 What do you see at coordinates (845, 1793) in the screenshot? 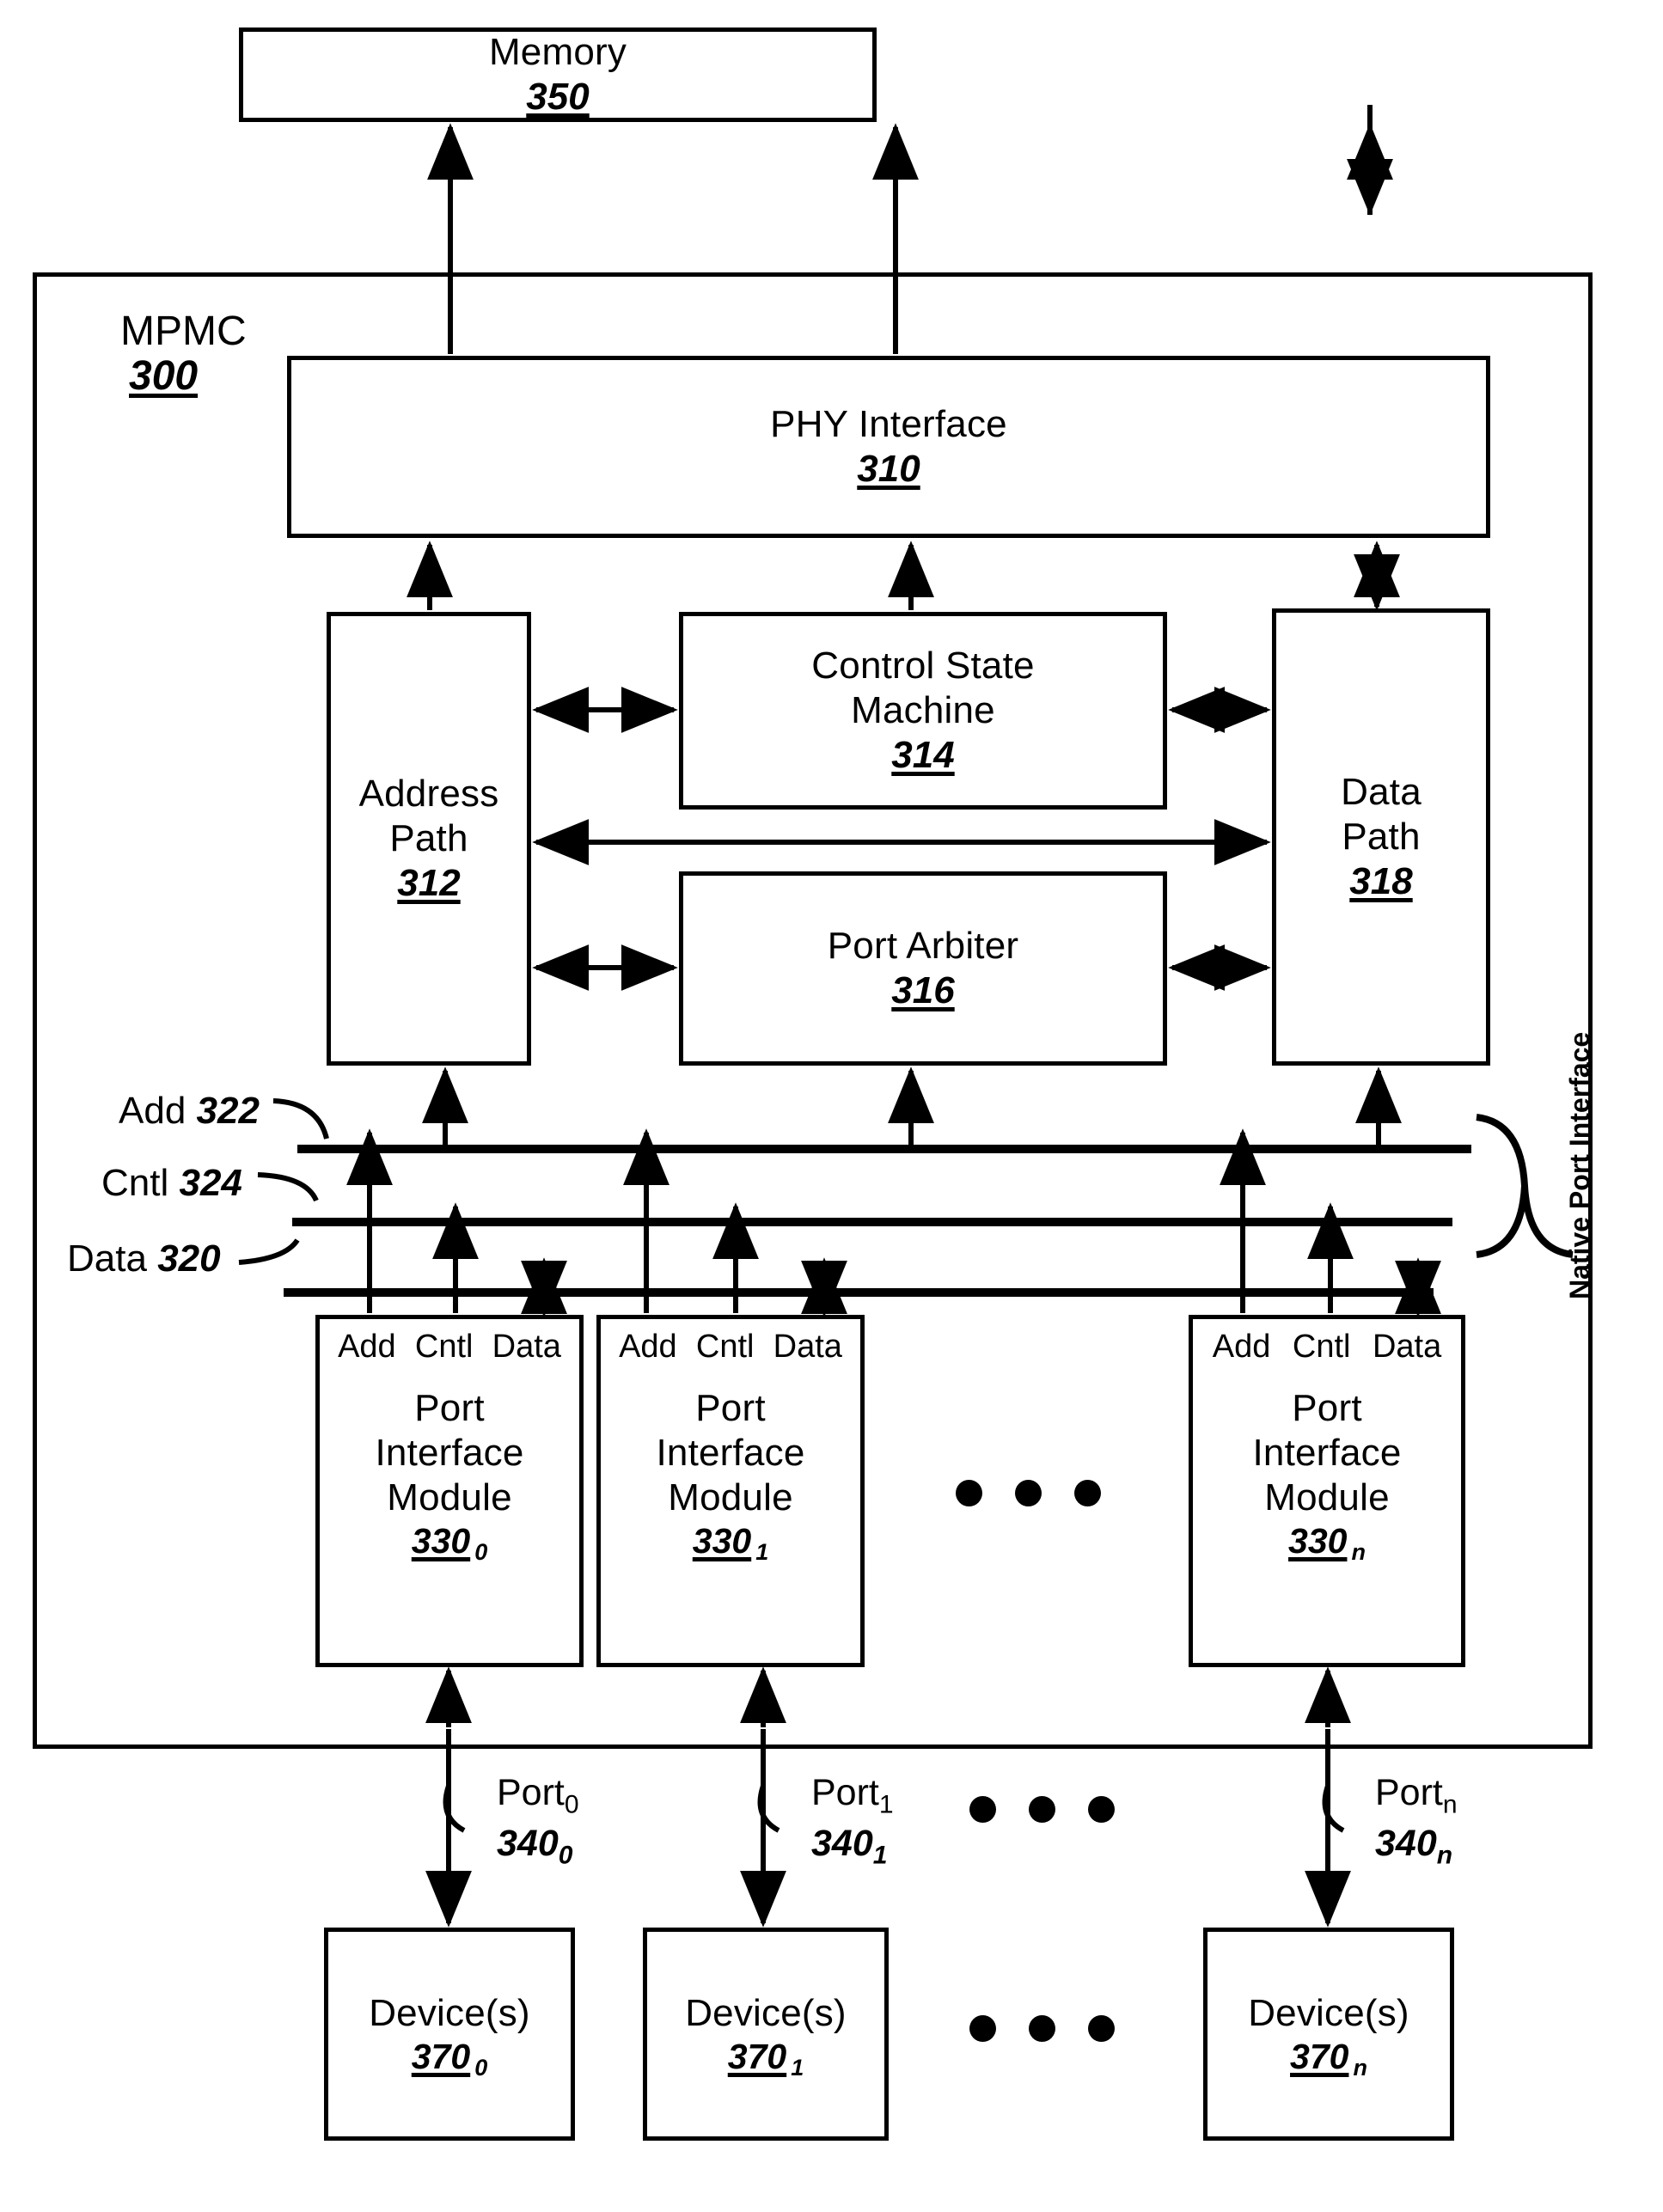
I see `port-1-name: Port` at bounding box center [845, 1793].